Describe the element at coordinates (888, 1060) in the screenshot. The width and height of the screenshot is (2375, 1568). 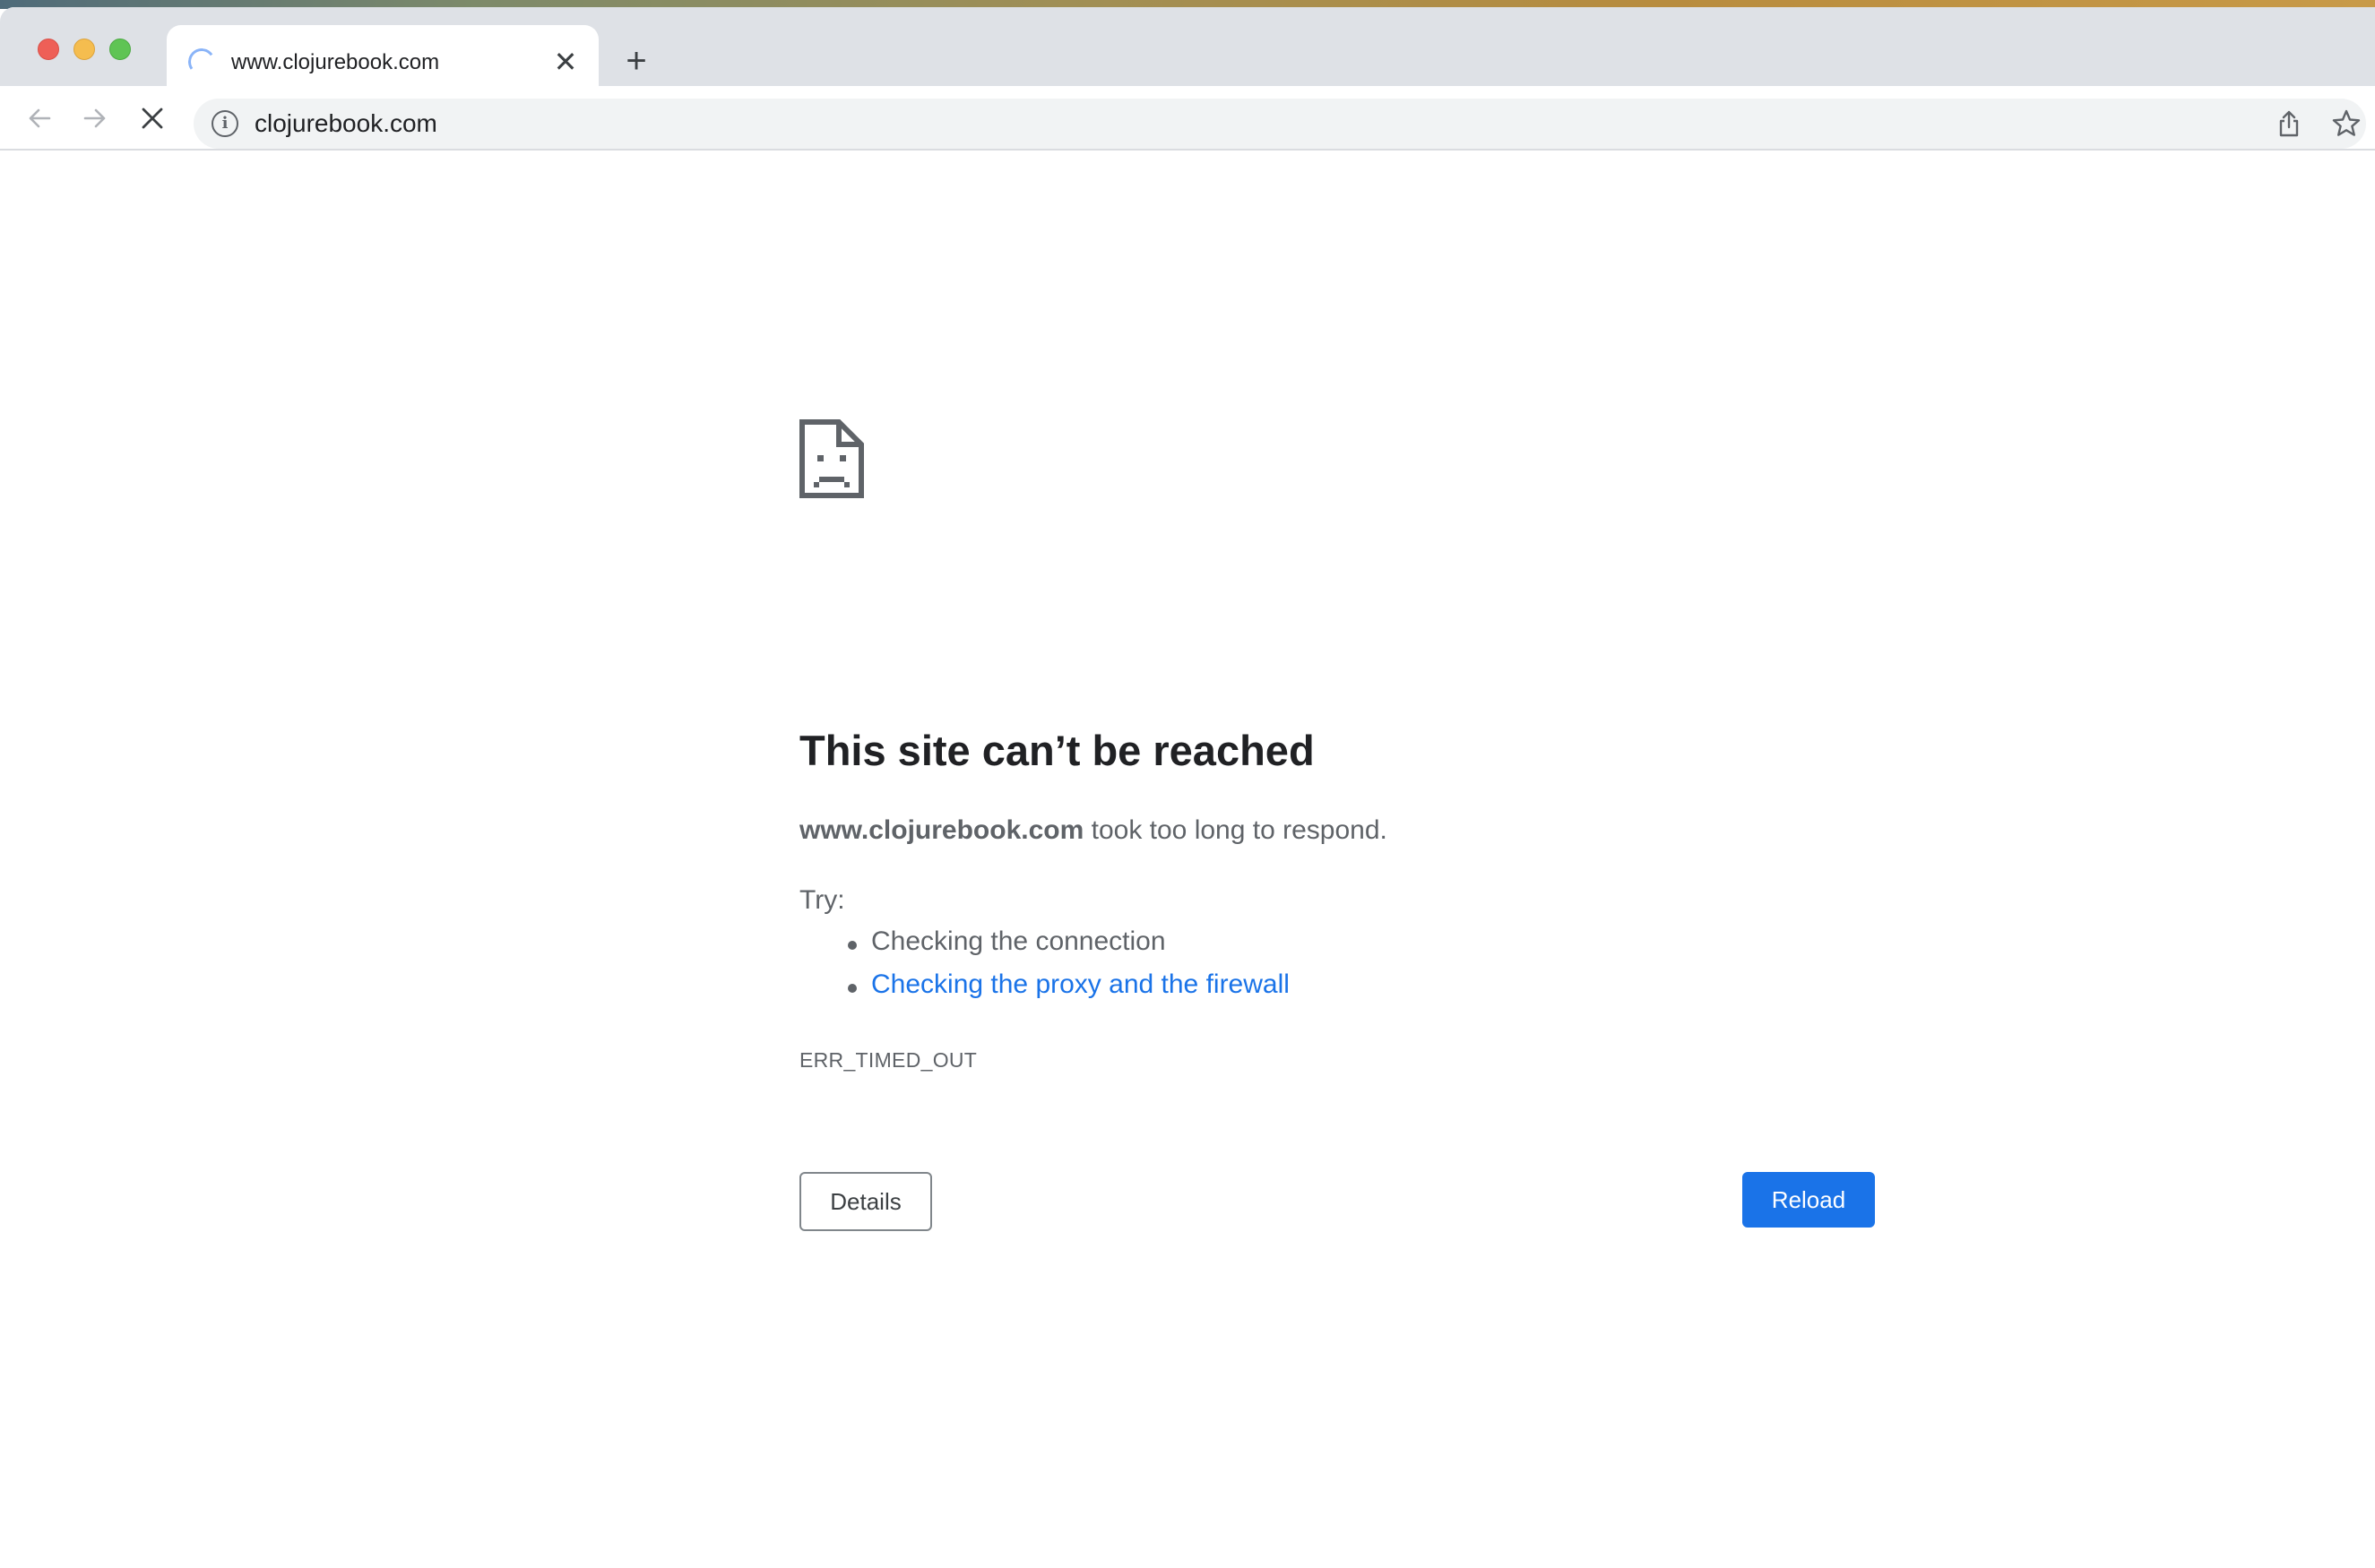
I see `error-code: ERR_TIMED_OUT` at that location.